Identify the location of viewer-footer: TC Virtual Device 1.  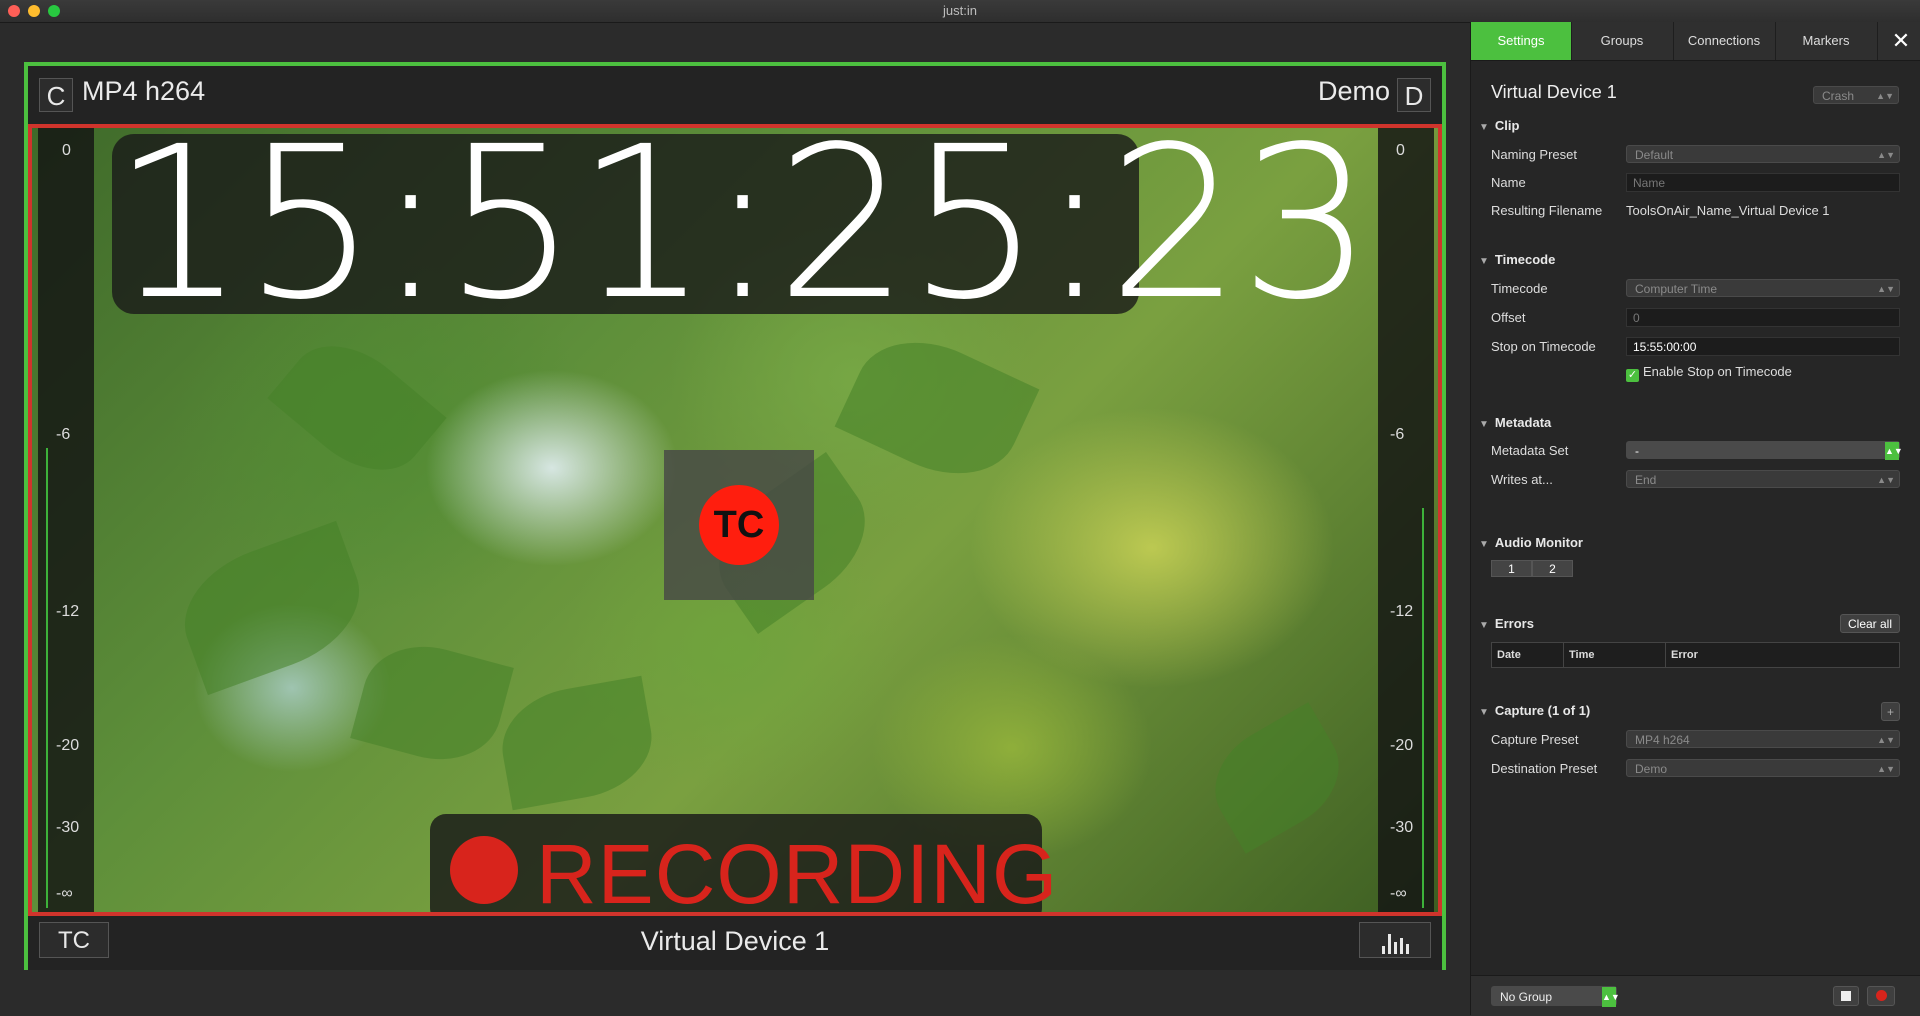
(735, 943).